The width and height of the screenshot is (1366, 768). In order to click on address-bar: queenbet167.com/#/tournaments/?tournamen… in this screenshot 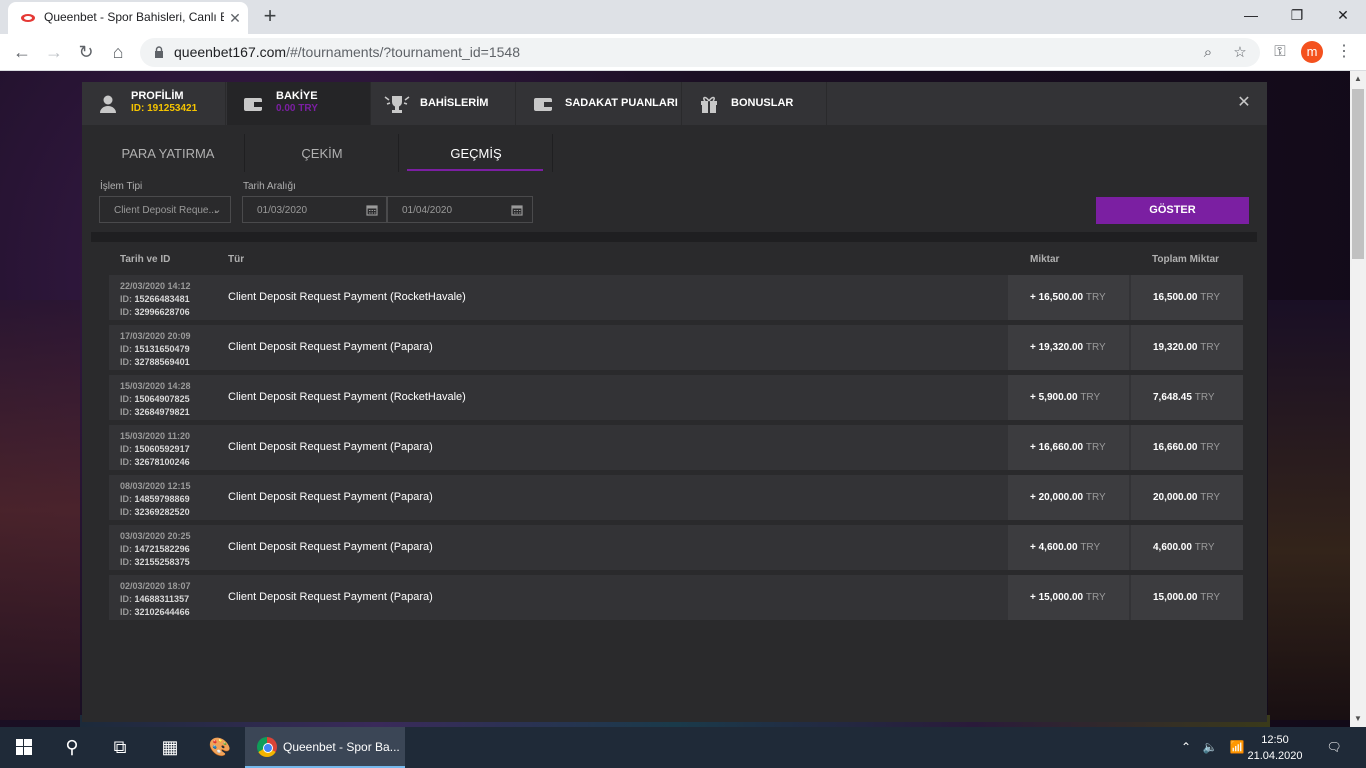, I will do `click(700, 52)`.